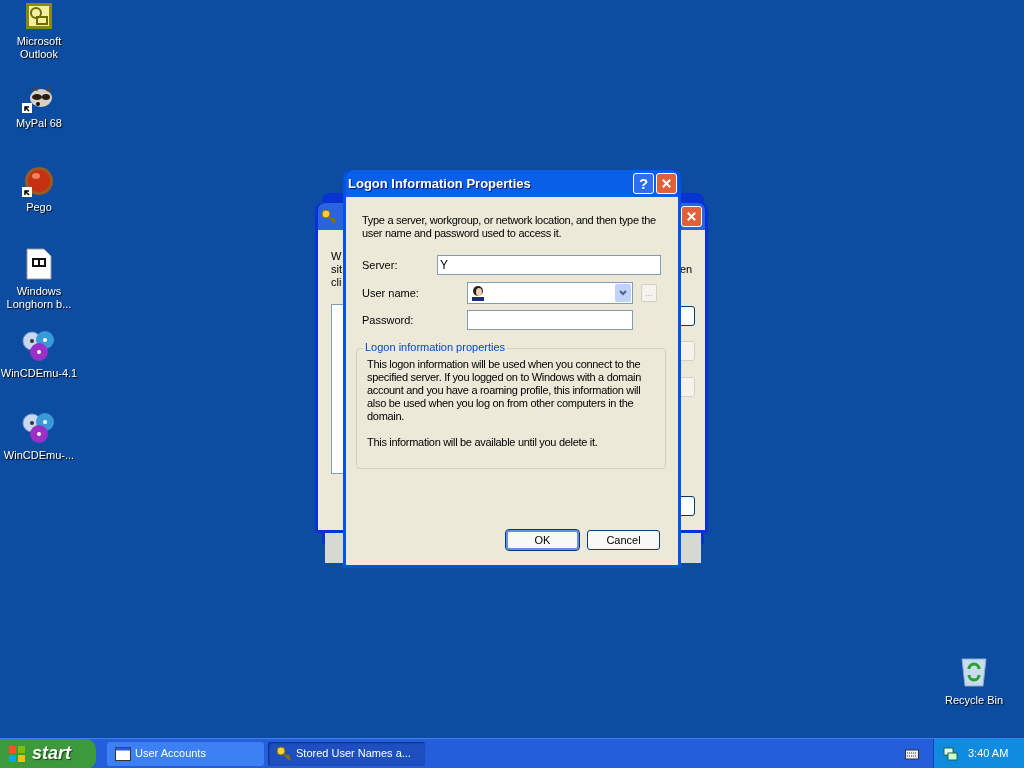 Image resolution: width=1024 pixels, height=768 pixels. I want to click on dropdown-button, so click(623, 293).